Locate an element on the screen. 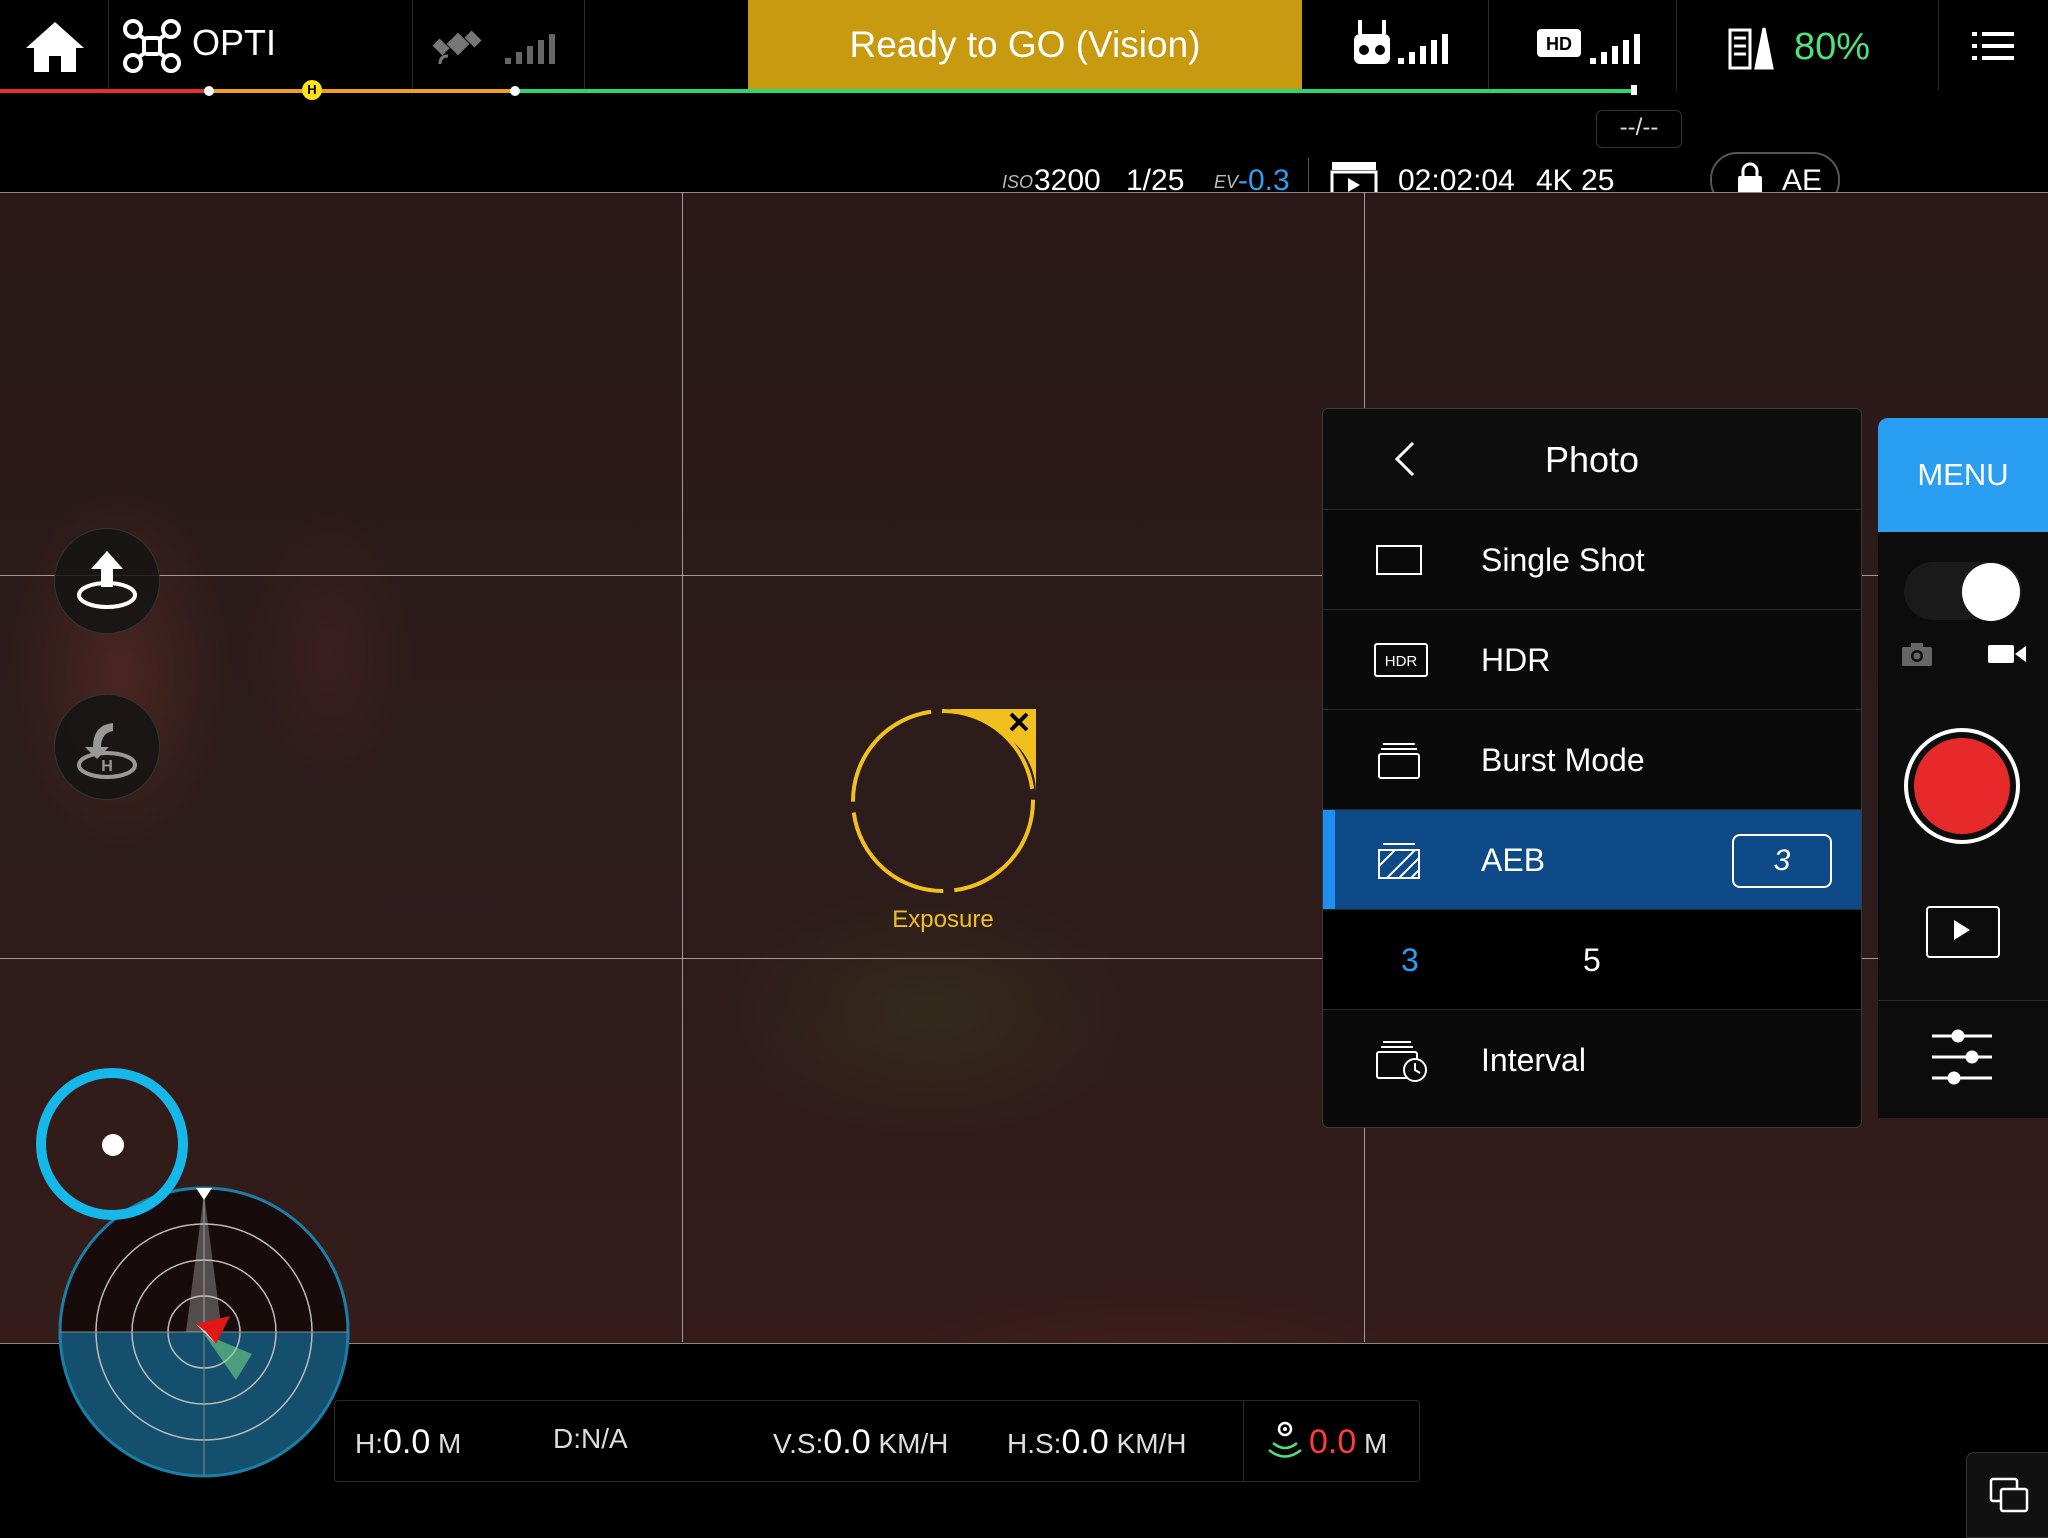  exposure-label: Exposure is located at coordinates (943, 919).